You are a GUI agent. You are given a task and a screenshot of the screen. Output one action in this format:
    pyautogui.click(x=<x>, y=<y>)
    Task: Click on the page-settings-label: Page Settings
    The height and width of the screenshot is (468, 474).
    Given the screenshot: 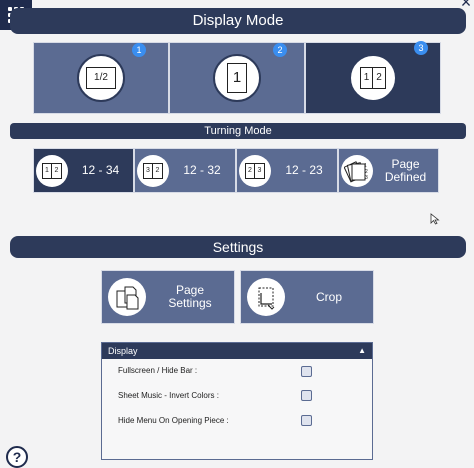 What is the action you would take?
    pyautogui.click(x=190, y=297)
    